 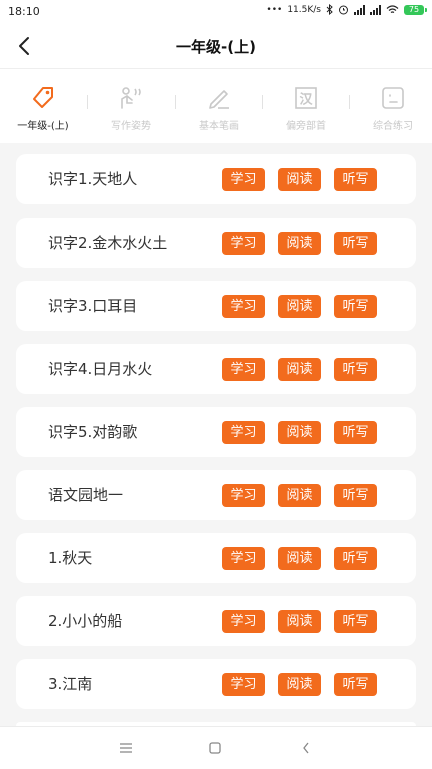 What do you see at coordinates (216, 243) in the screenshot?
I see `lesson-card: 识字2.金木水火土 学习 阅读 听写` at bounding box center [216, 243].